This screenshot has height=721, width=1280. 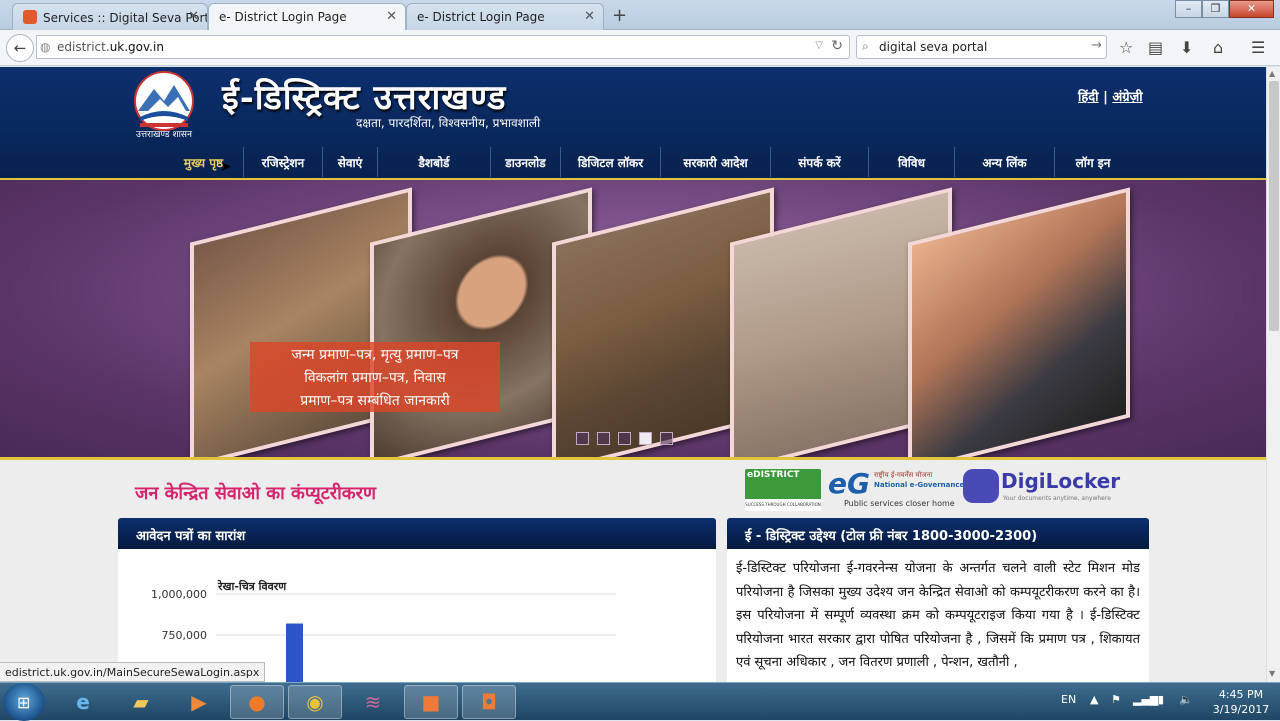 I want to click on page-scrollbar: ▲ ▼, so click(x=1273, y=374).